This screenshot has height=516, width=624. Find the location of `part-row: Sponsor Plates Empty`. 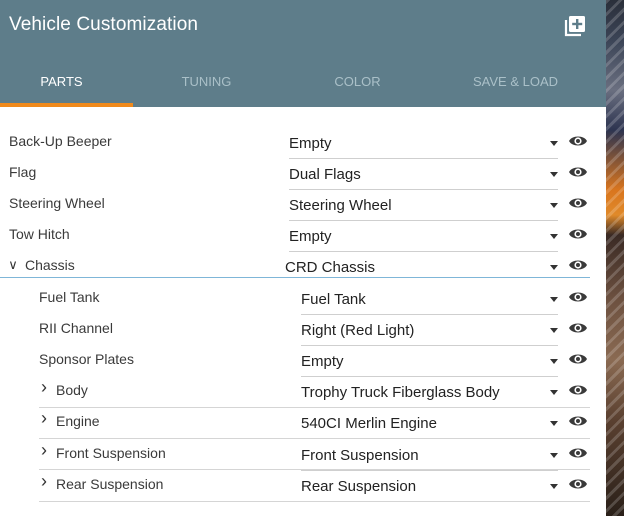

part-row: Sponsor Plates Empty is located at coordinates (303, 361).